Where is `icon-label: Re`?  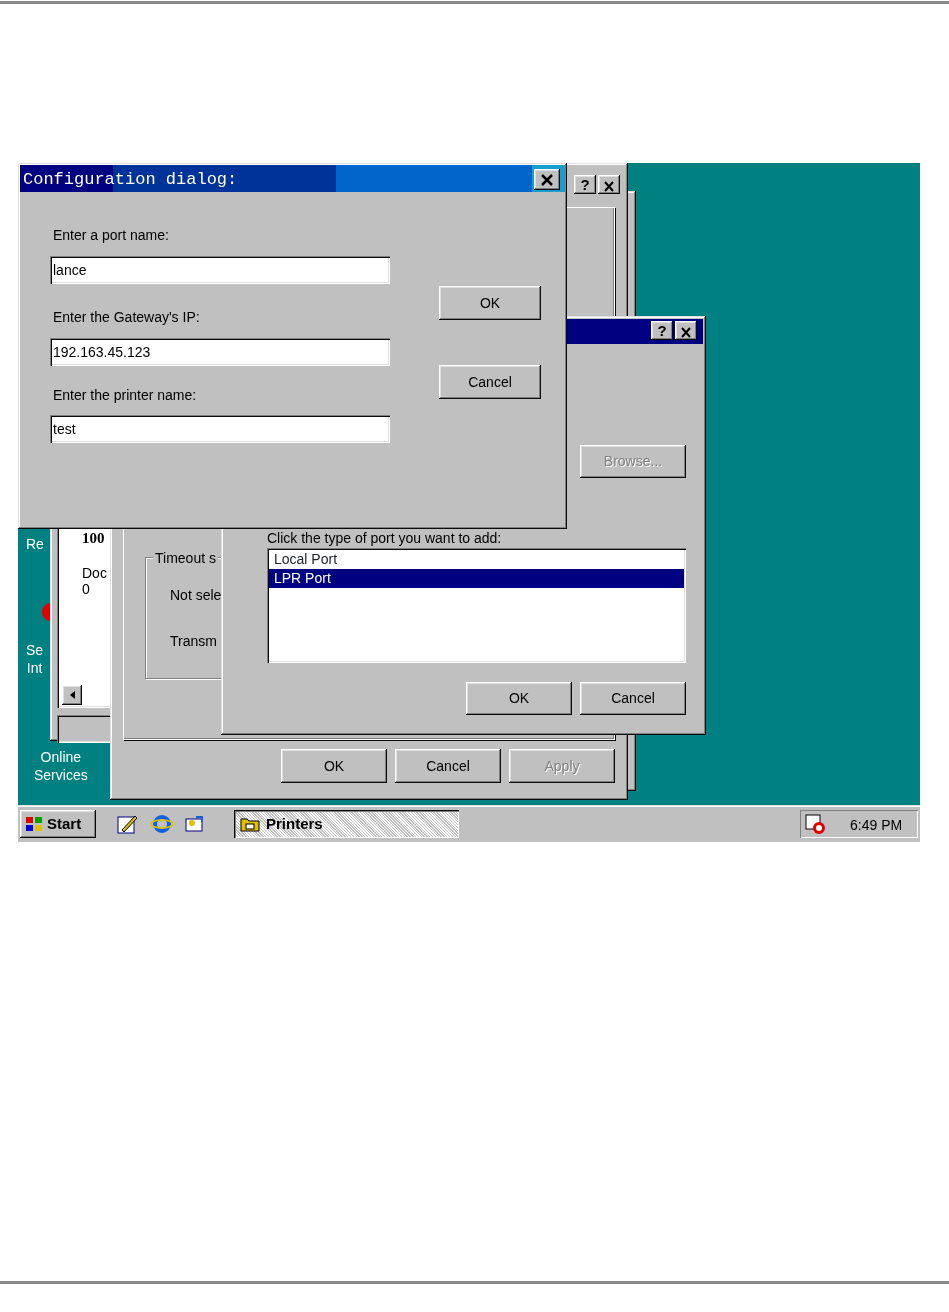
icon-label: Re is located at coordinates (35, 544).